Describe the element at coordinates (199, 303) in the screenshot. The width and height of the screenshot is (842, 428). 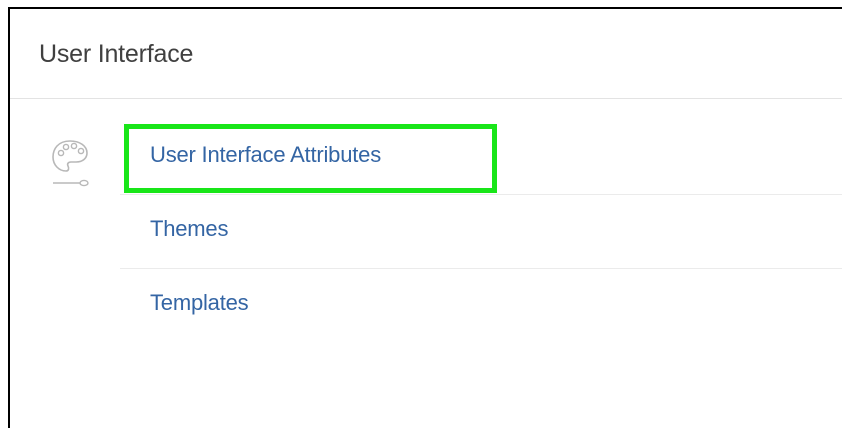
I see `templates-link: Templates` at that location.